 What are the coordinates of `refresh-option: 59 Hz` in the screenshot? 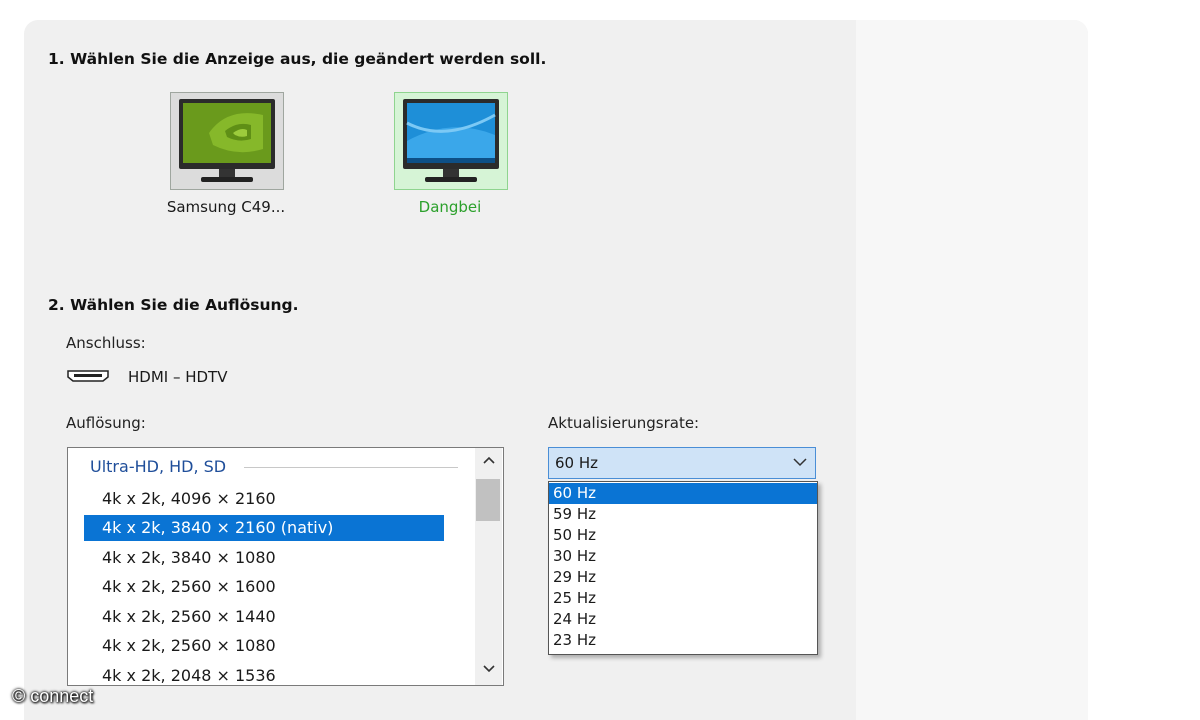 It's located at (683, 514).